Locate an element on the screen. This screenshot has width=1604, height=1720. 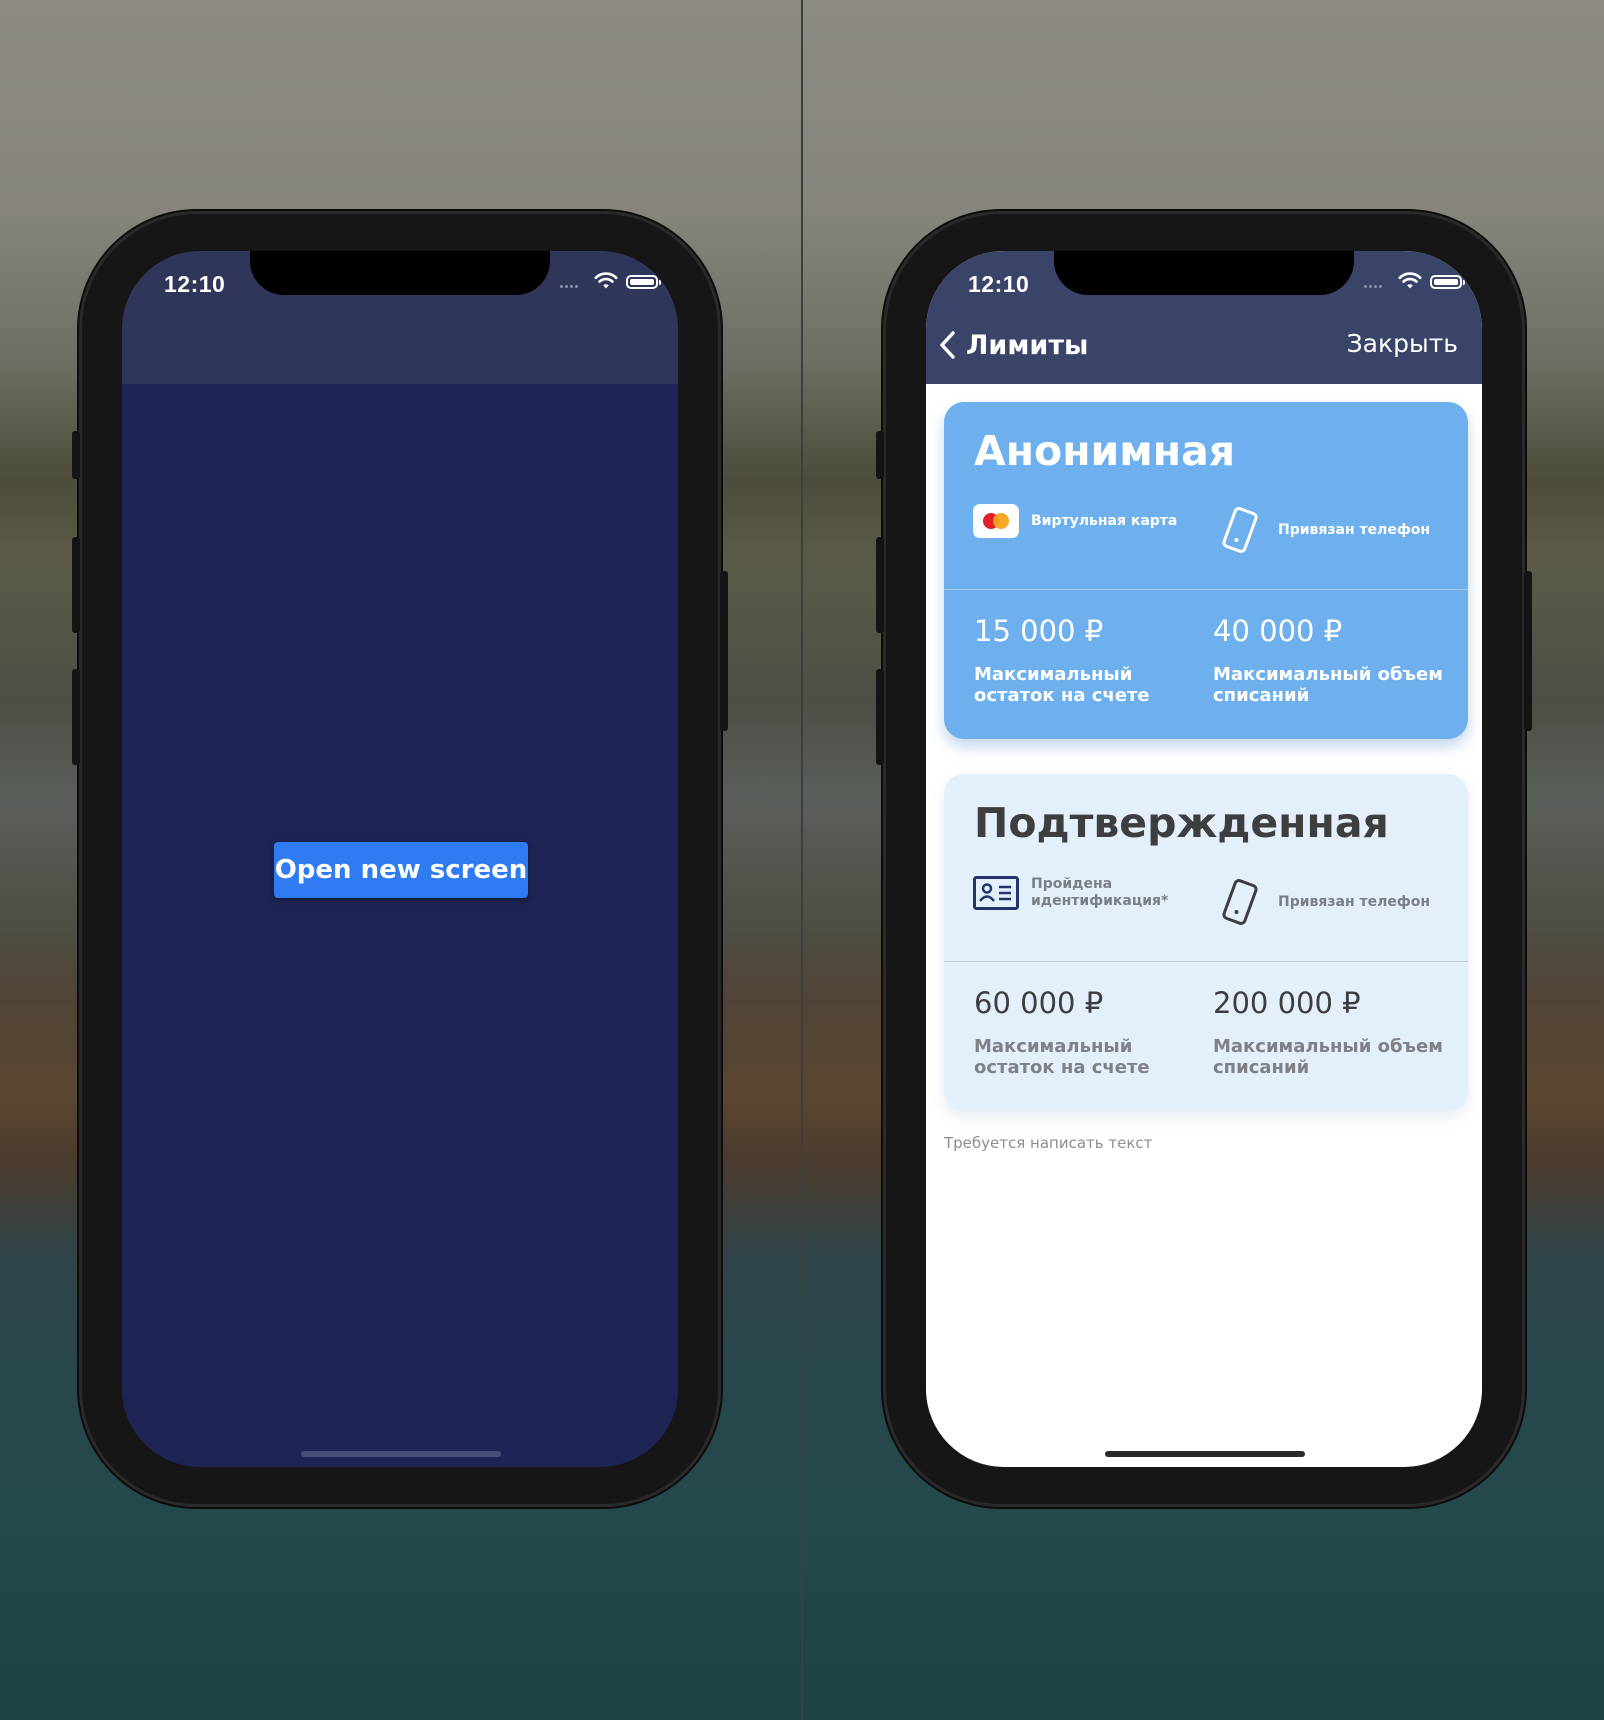
feature-label: Пройдена идентификация* is located at coordinates (1100, 892).